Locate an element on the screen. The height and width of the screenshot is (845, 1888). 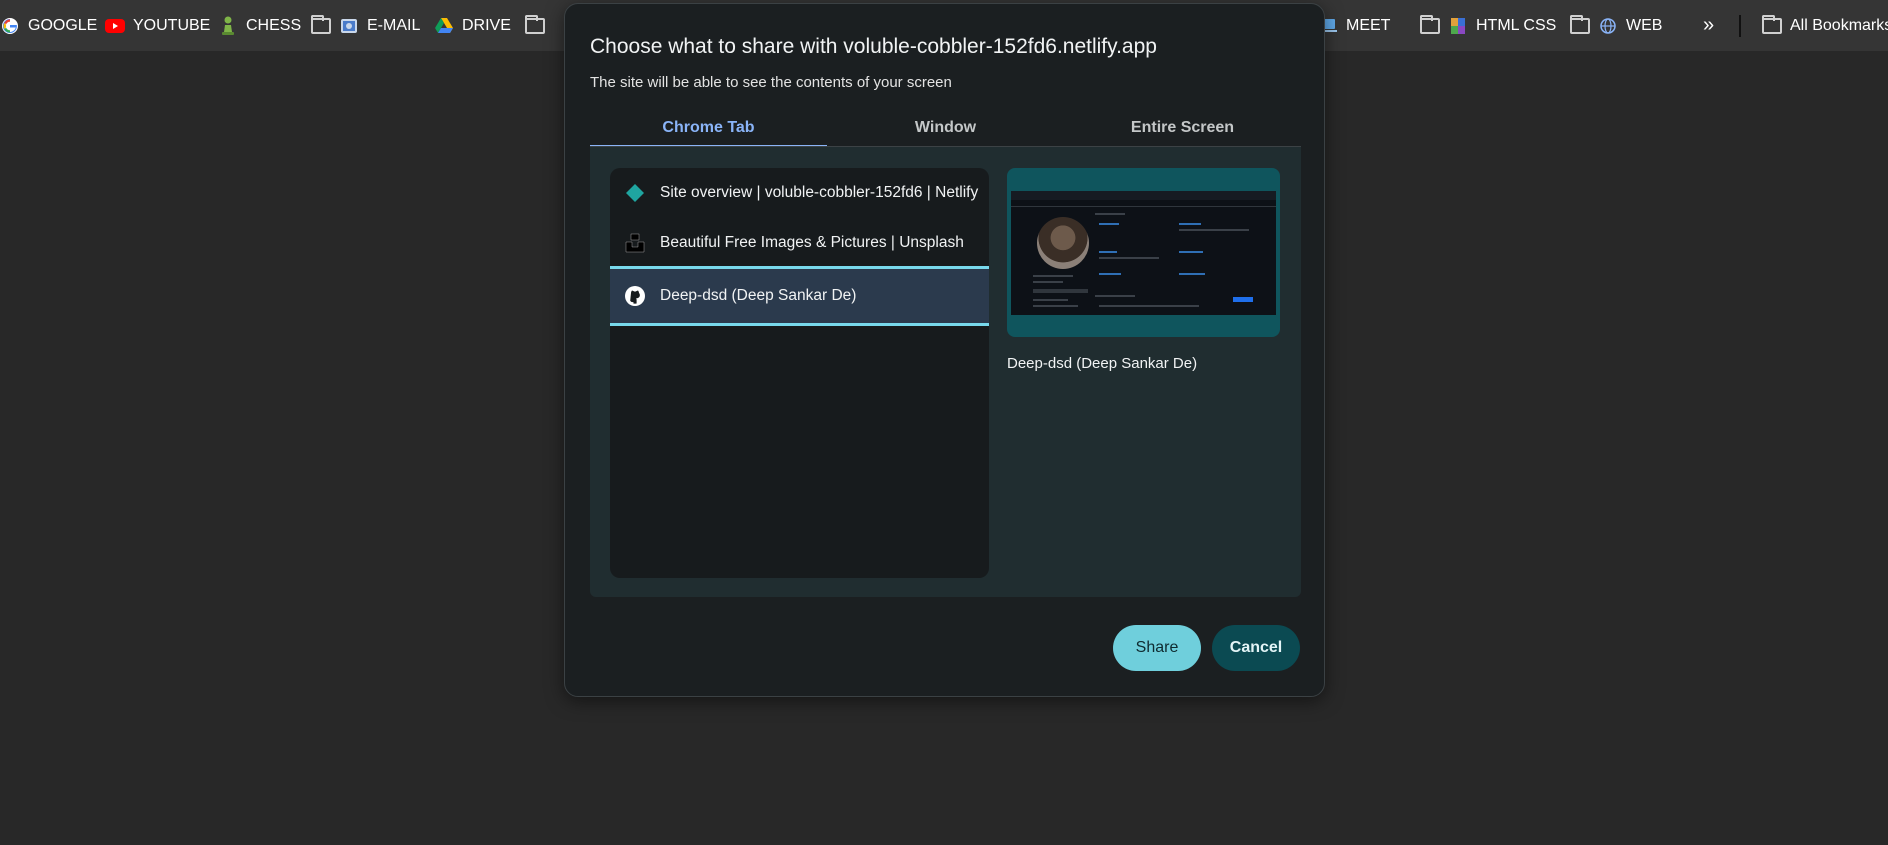
bookmark-html-css: HTML CSS is located at coordinates (1488, 25).